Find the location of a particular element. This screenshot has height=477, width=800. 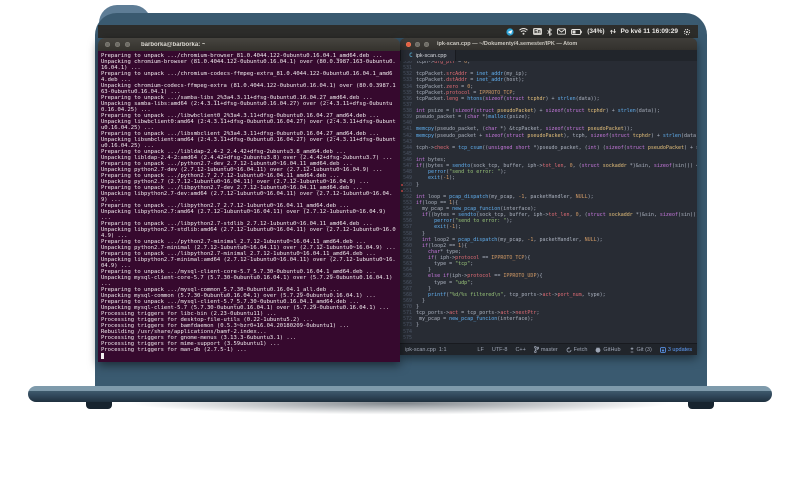

status-encoding: UTF-8 is located at coordinates (500, 350).